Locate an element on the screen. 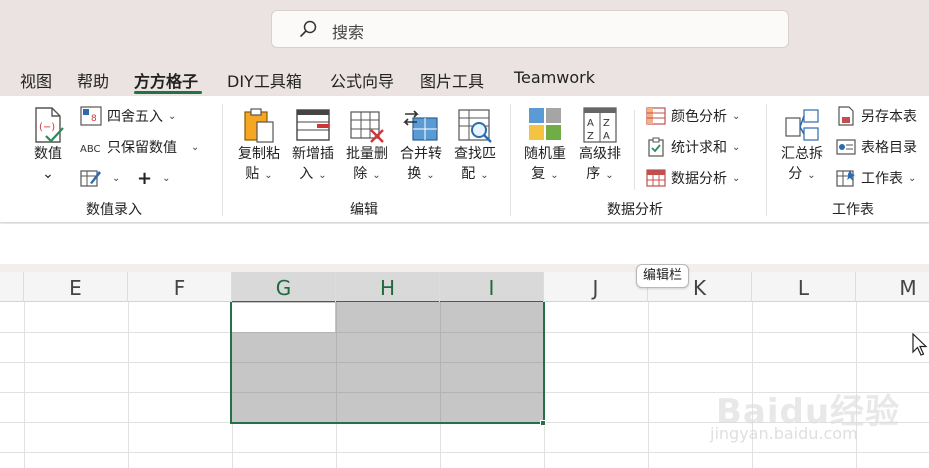 The height and width of the screenshot is (468, 929). add-insert-label-2: 入 is located at coordinates (306, 174).